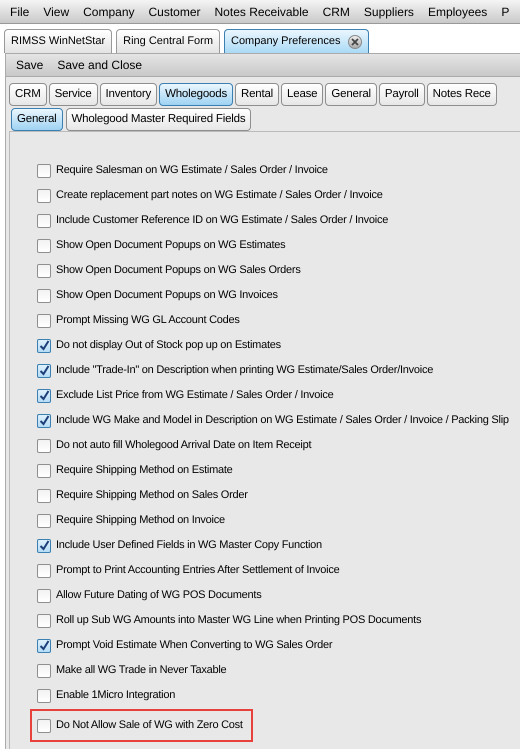 This screenshot has width=520, height=749. What do you see at coordinates (461, 94) in the screenshot?
I see `section-tab: Notes Rece` at bounding box center [461, 94].